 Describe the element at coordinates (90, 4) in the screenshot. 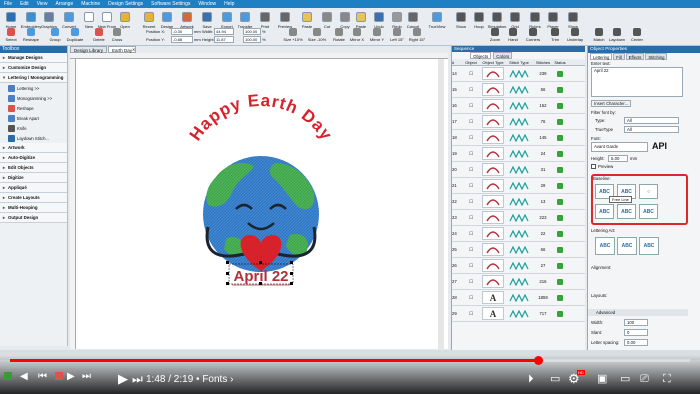

I see `menu-machine: Machine` at that location.